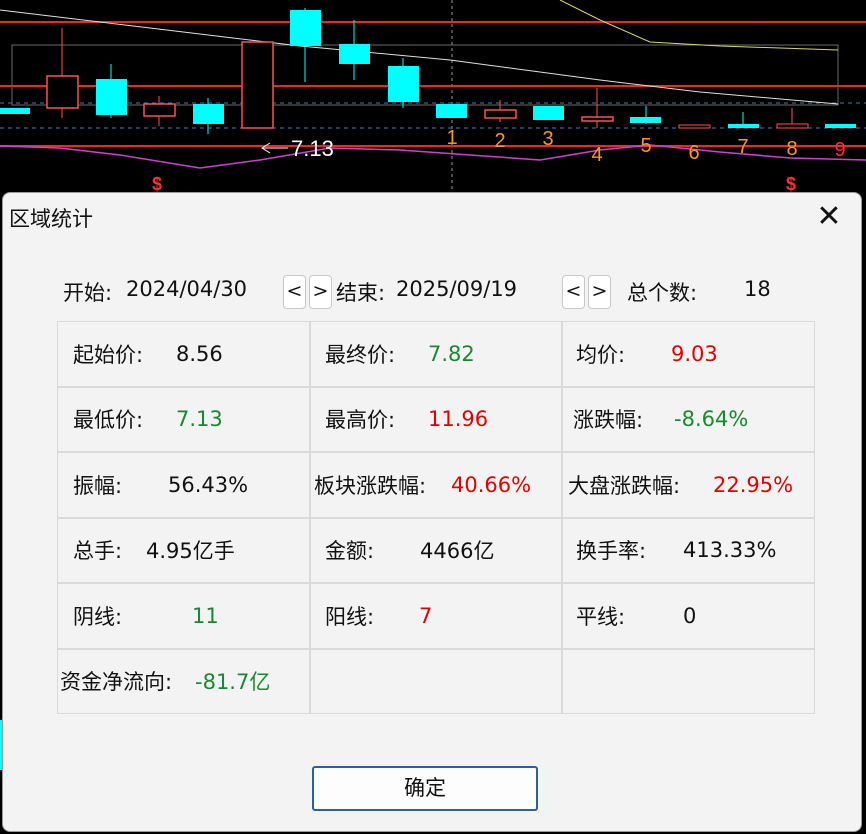 The width and height of the screenshot is (866, 834). I want to click on stat-value: 8.56, so click(199, 353).